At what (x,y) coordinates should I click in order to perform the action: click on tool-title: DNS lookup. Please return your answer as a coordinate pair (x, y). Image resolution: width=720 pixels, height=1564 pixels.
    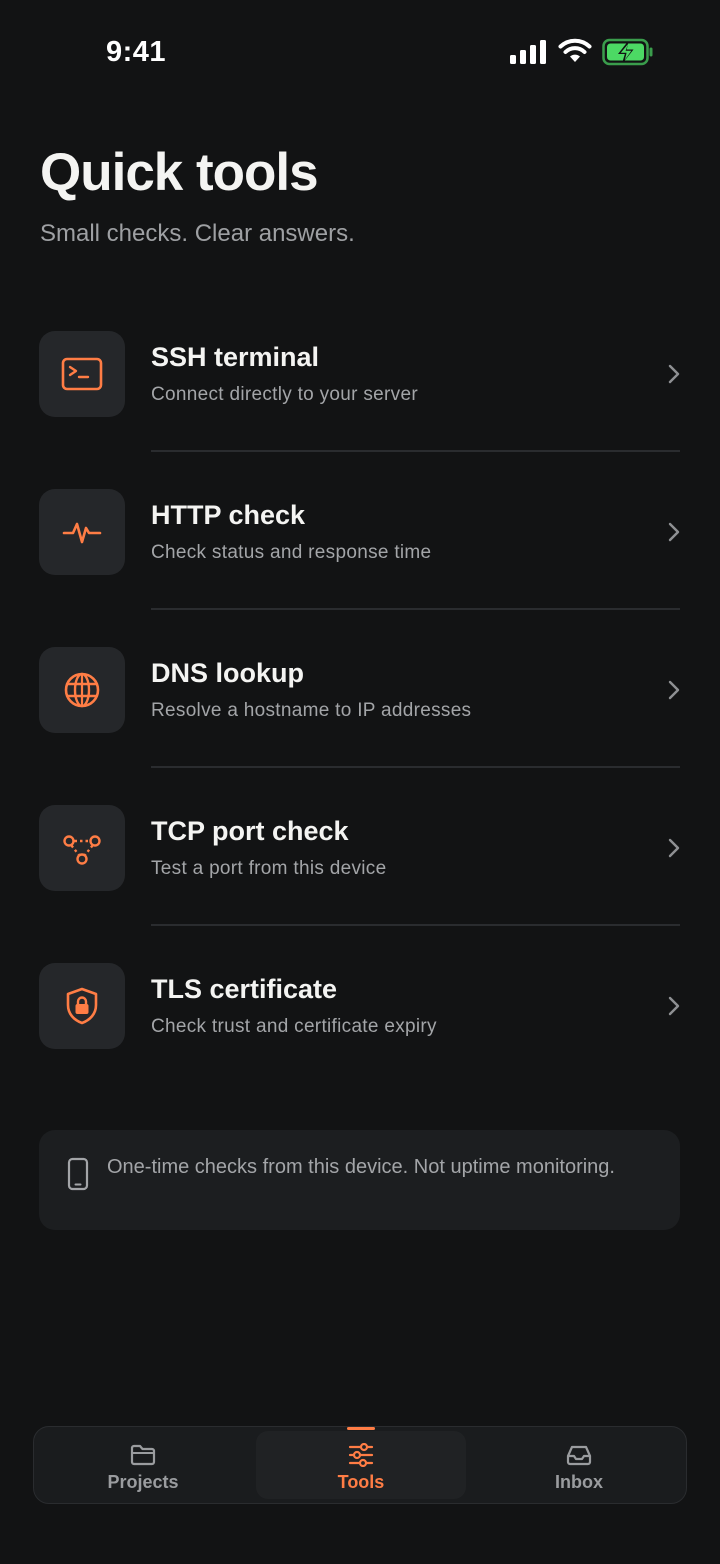
    Looking at the image, I should click on (227, 673).